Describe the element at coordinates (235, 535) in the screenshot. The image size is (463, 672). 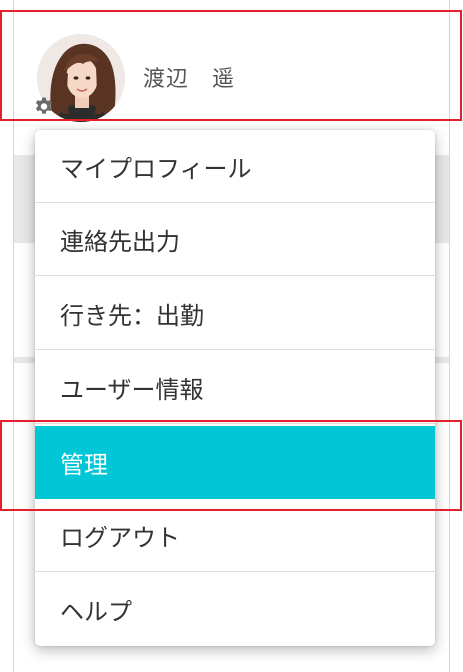
I see `menu-item-logout: ログアウト` at that location.